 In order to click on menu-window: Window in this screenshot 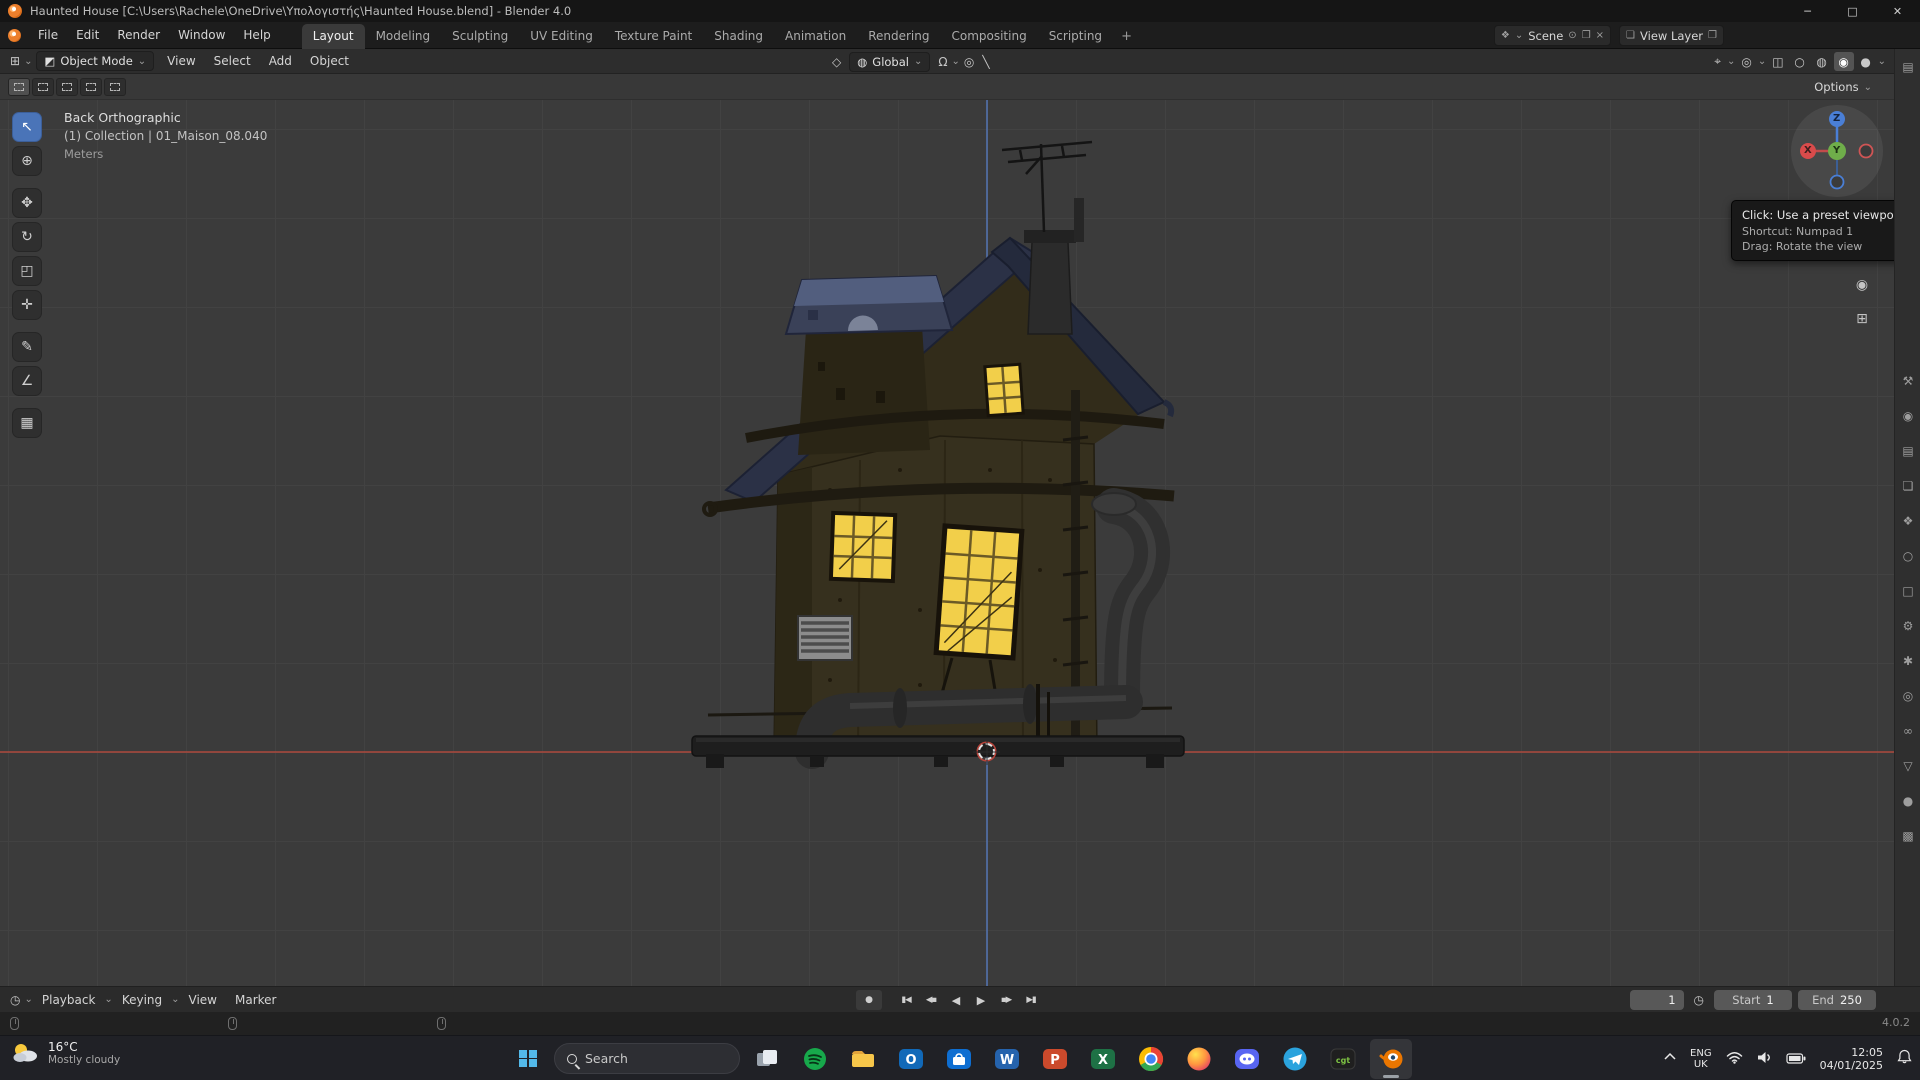, I will do `click(201, 35)`.